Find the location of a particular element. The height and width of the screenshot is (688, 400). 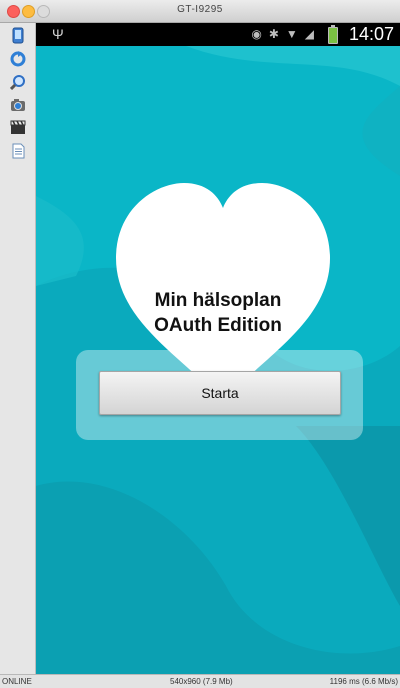

eye-icon: ◉ is located at coordinates (256, 34).